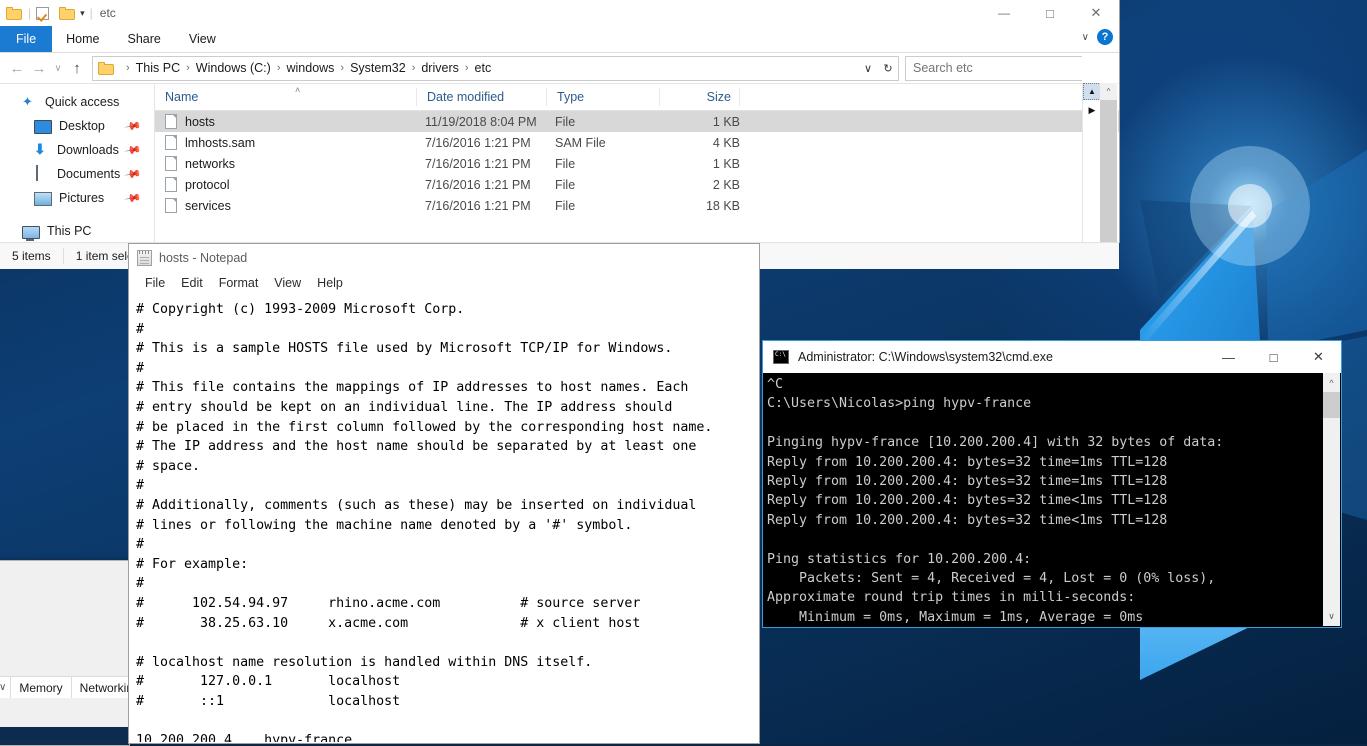  What do you see at coordinates (1105, 37) in the screenshot?
I see `help-icon: ?` at bounding box center [1105, 37].